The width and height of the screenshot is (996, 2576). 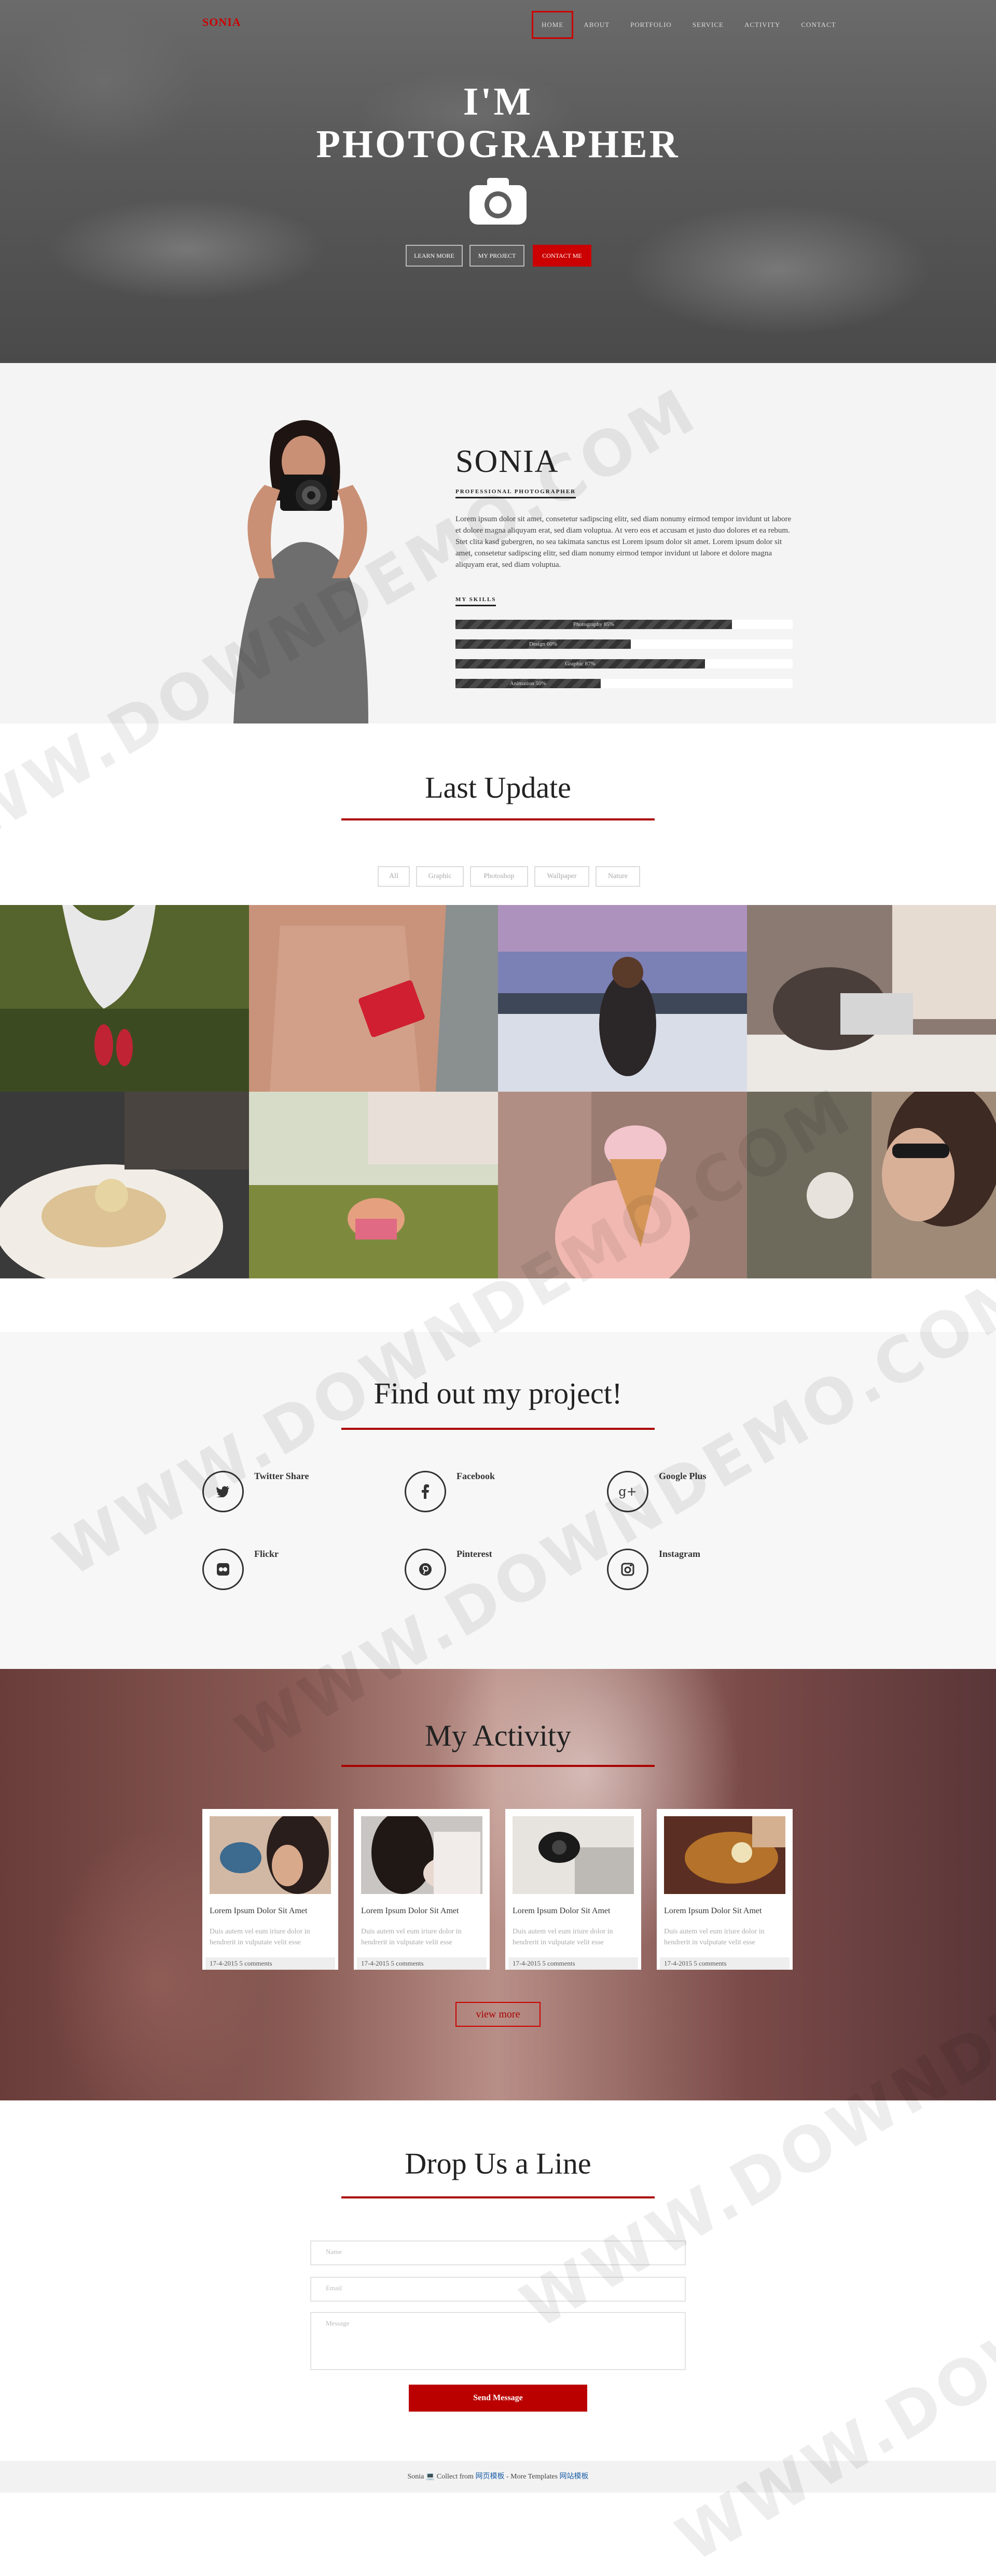 I want to click on social-pinterest: Pinterest, so click(x=482, y=1569).